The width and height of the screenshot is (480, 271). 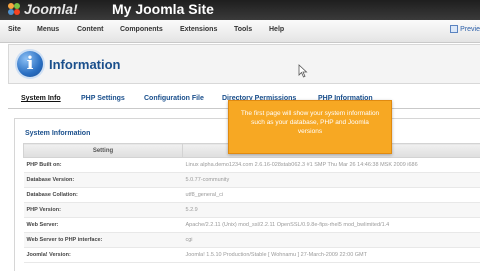 What do you see at coordinates (244, 64) in the screenshot?
I see `page-header: i Information` at bounding box center [244, 64].